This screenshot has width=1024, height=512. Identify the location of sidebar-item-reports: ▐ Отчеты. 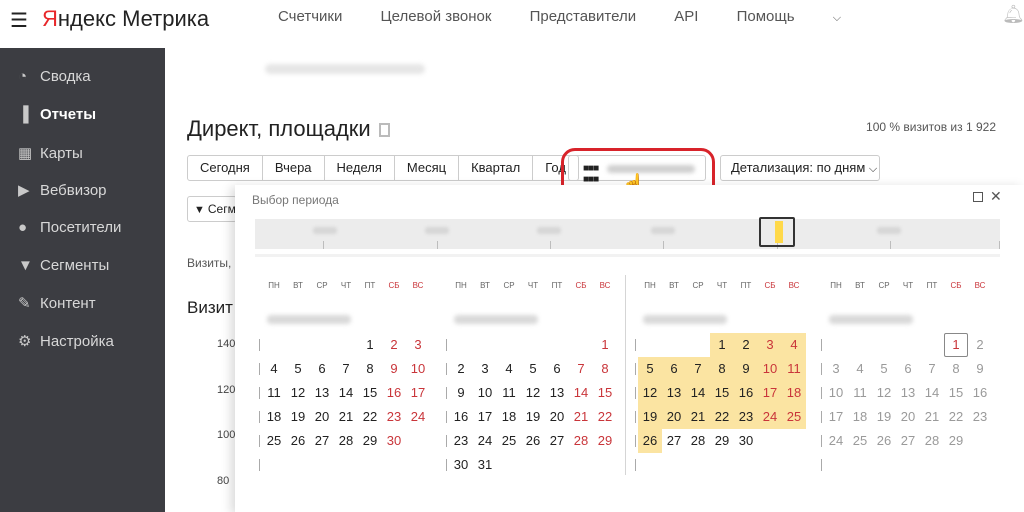
(57, 118).